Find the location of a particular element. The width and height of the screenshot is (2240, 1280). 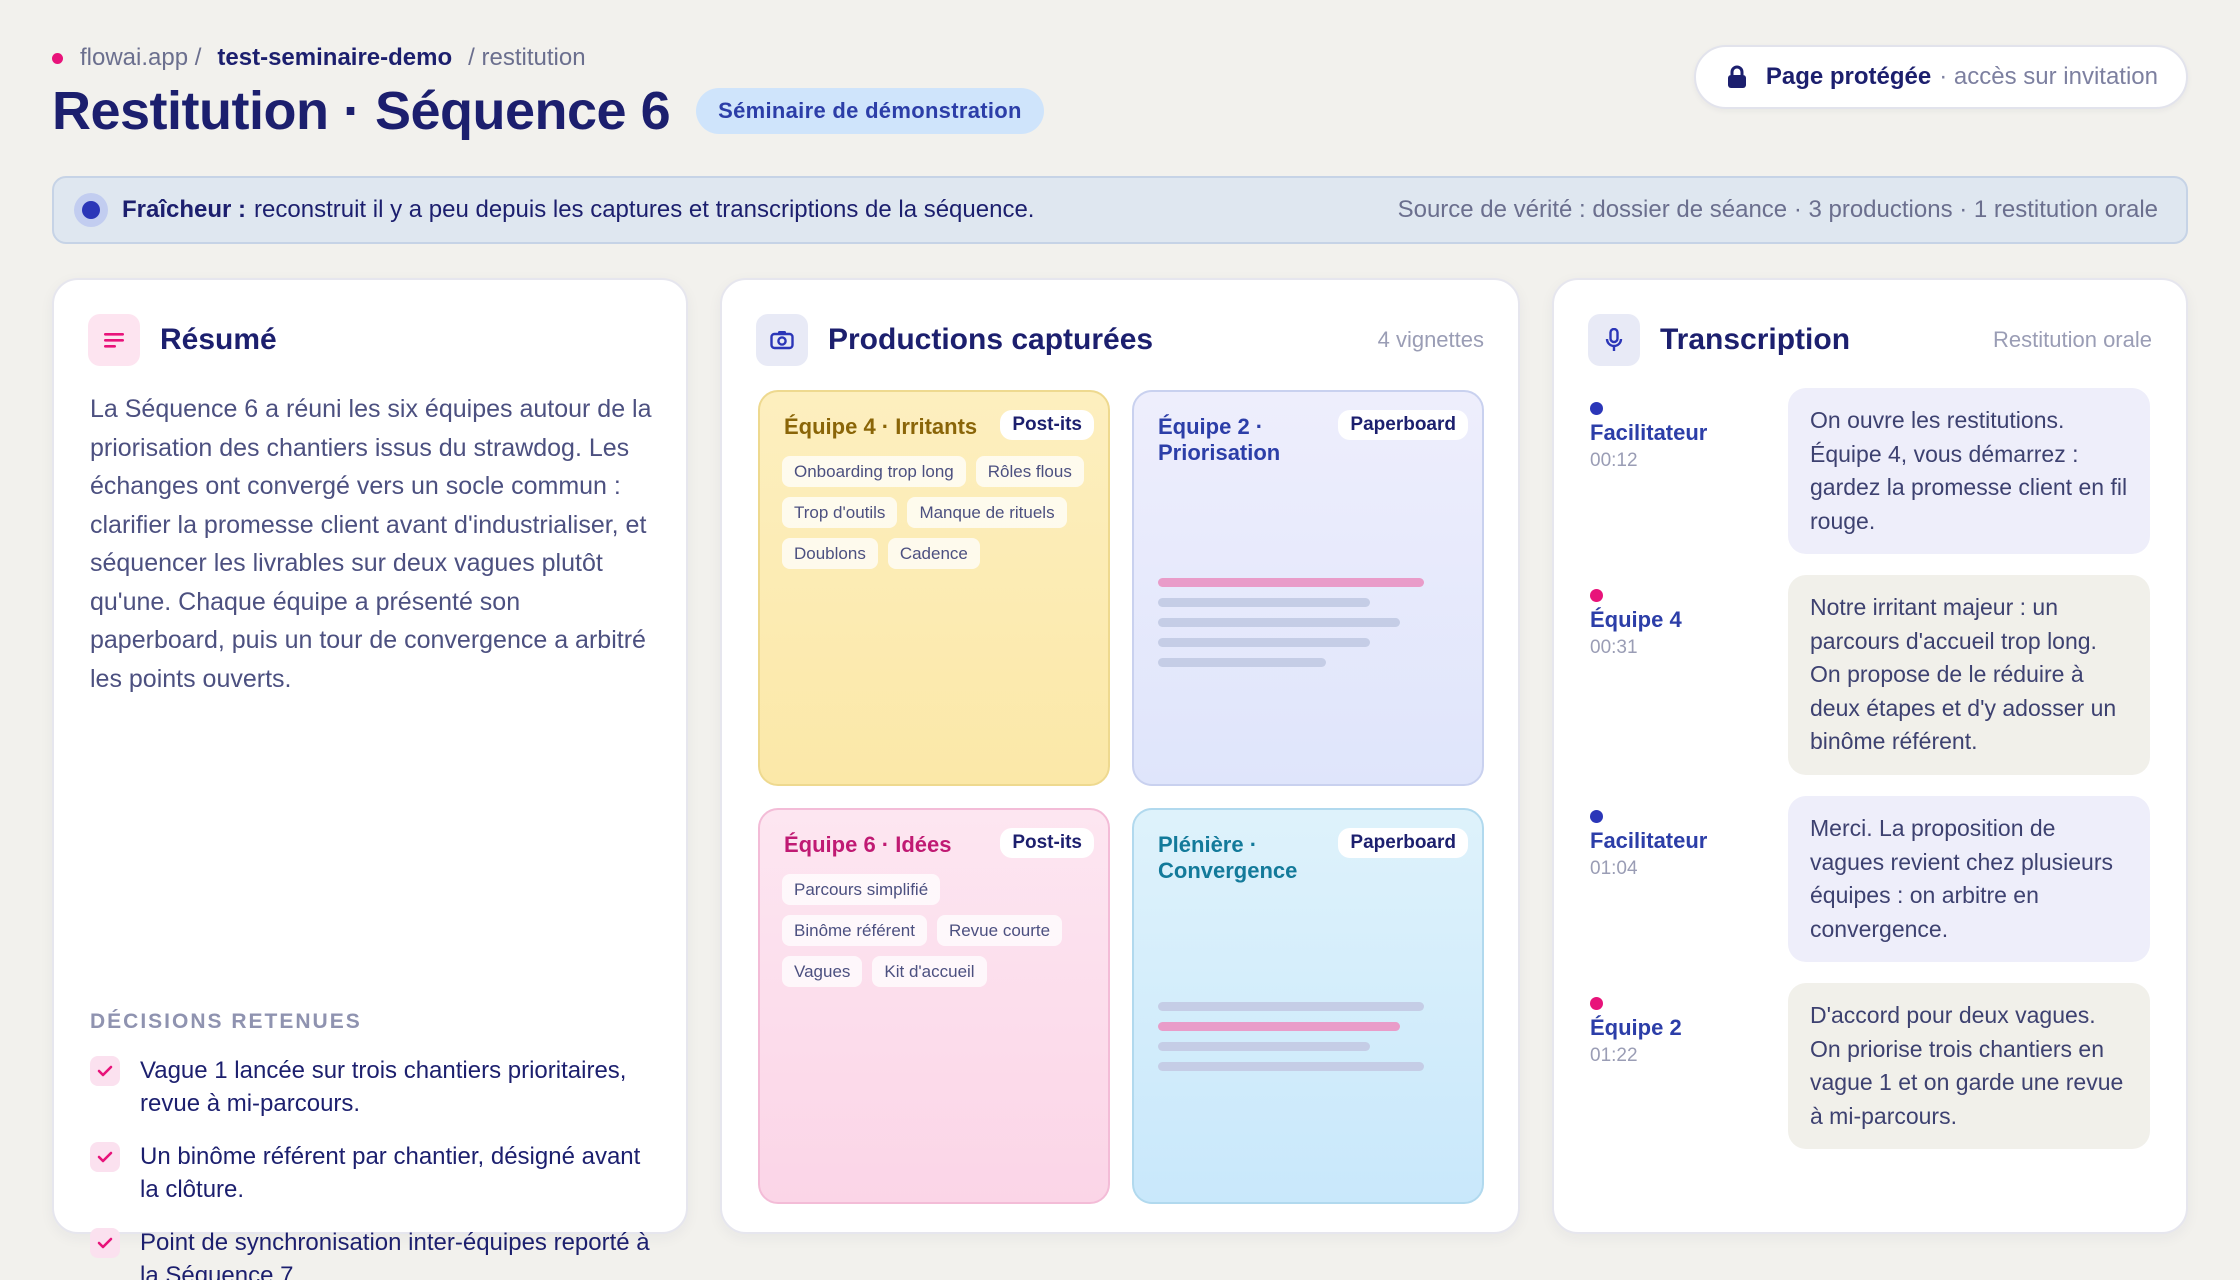

tile-title: Équipe 4 · Irritants is located at coordinates (881, 426).